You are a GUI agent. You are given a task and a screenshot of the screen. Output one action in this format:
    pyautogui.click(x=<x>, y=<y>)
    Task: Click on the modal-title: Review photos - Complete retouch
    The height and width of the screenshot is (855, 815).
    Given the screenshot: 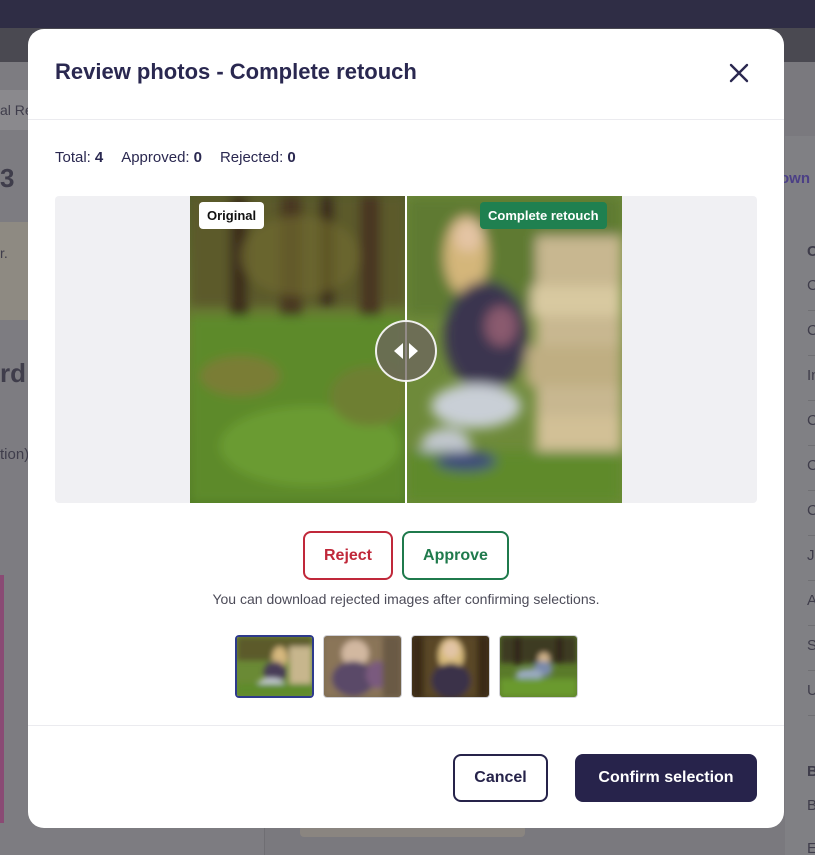 What is the action you would take?
    pyautogui.click(x=236, y=71)
    